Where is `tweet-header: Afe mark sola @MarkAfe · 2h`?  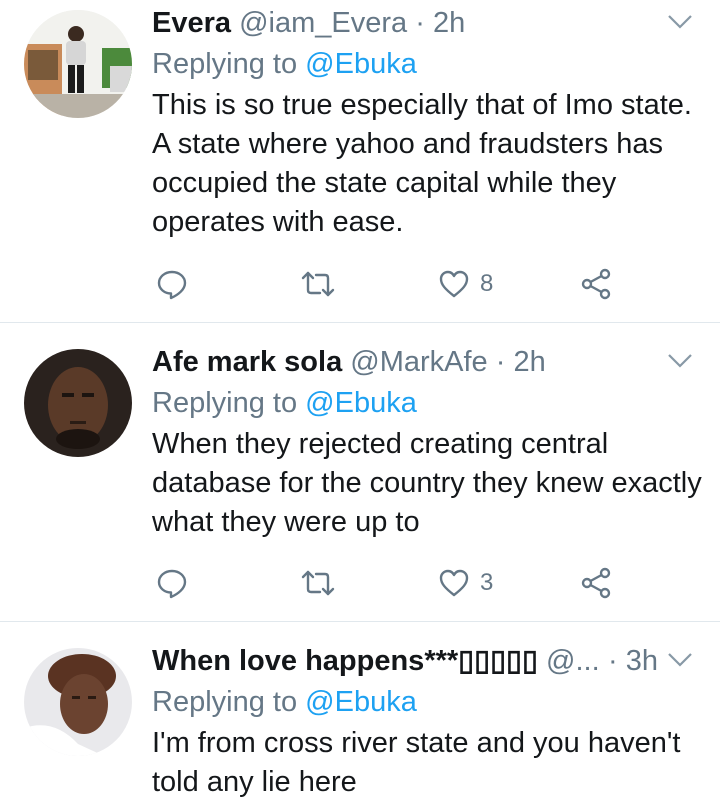 tweet-header: Afe mark sola @MarkAfe · 2h is located at coordinates (406, 362).